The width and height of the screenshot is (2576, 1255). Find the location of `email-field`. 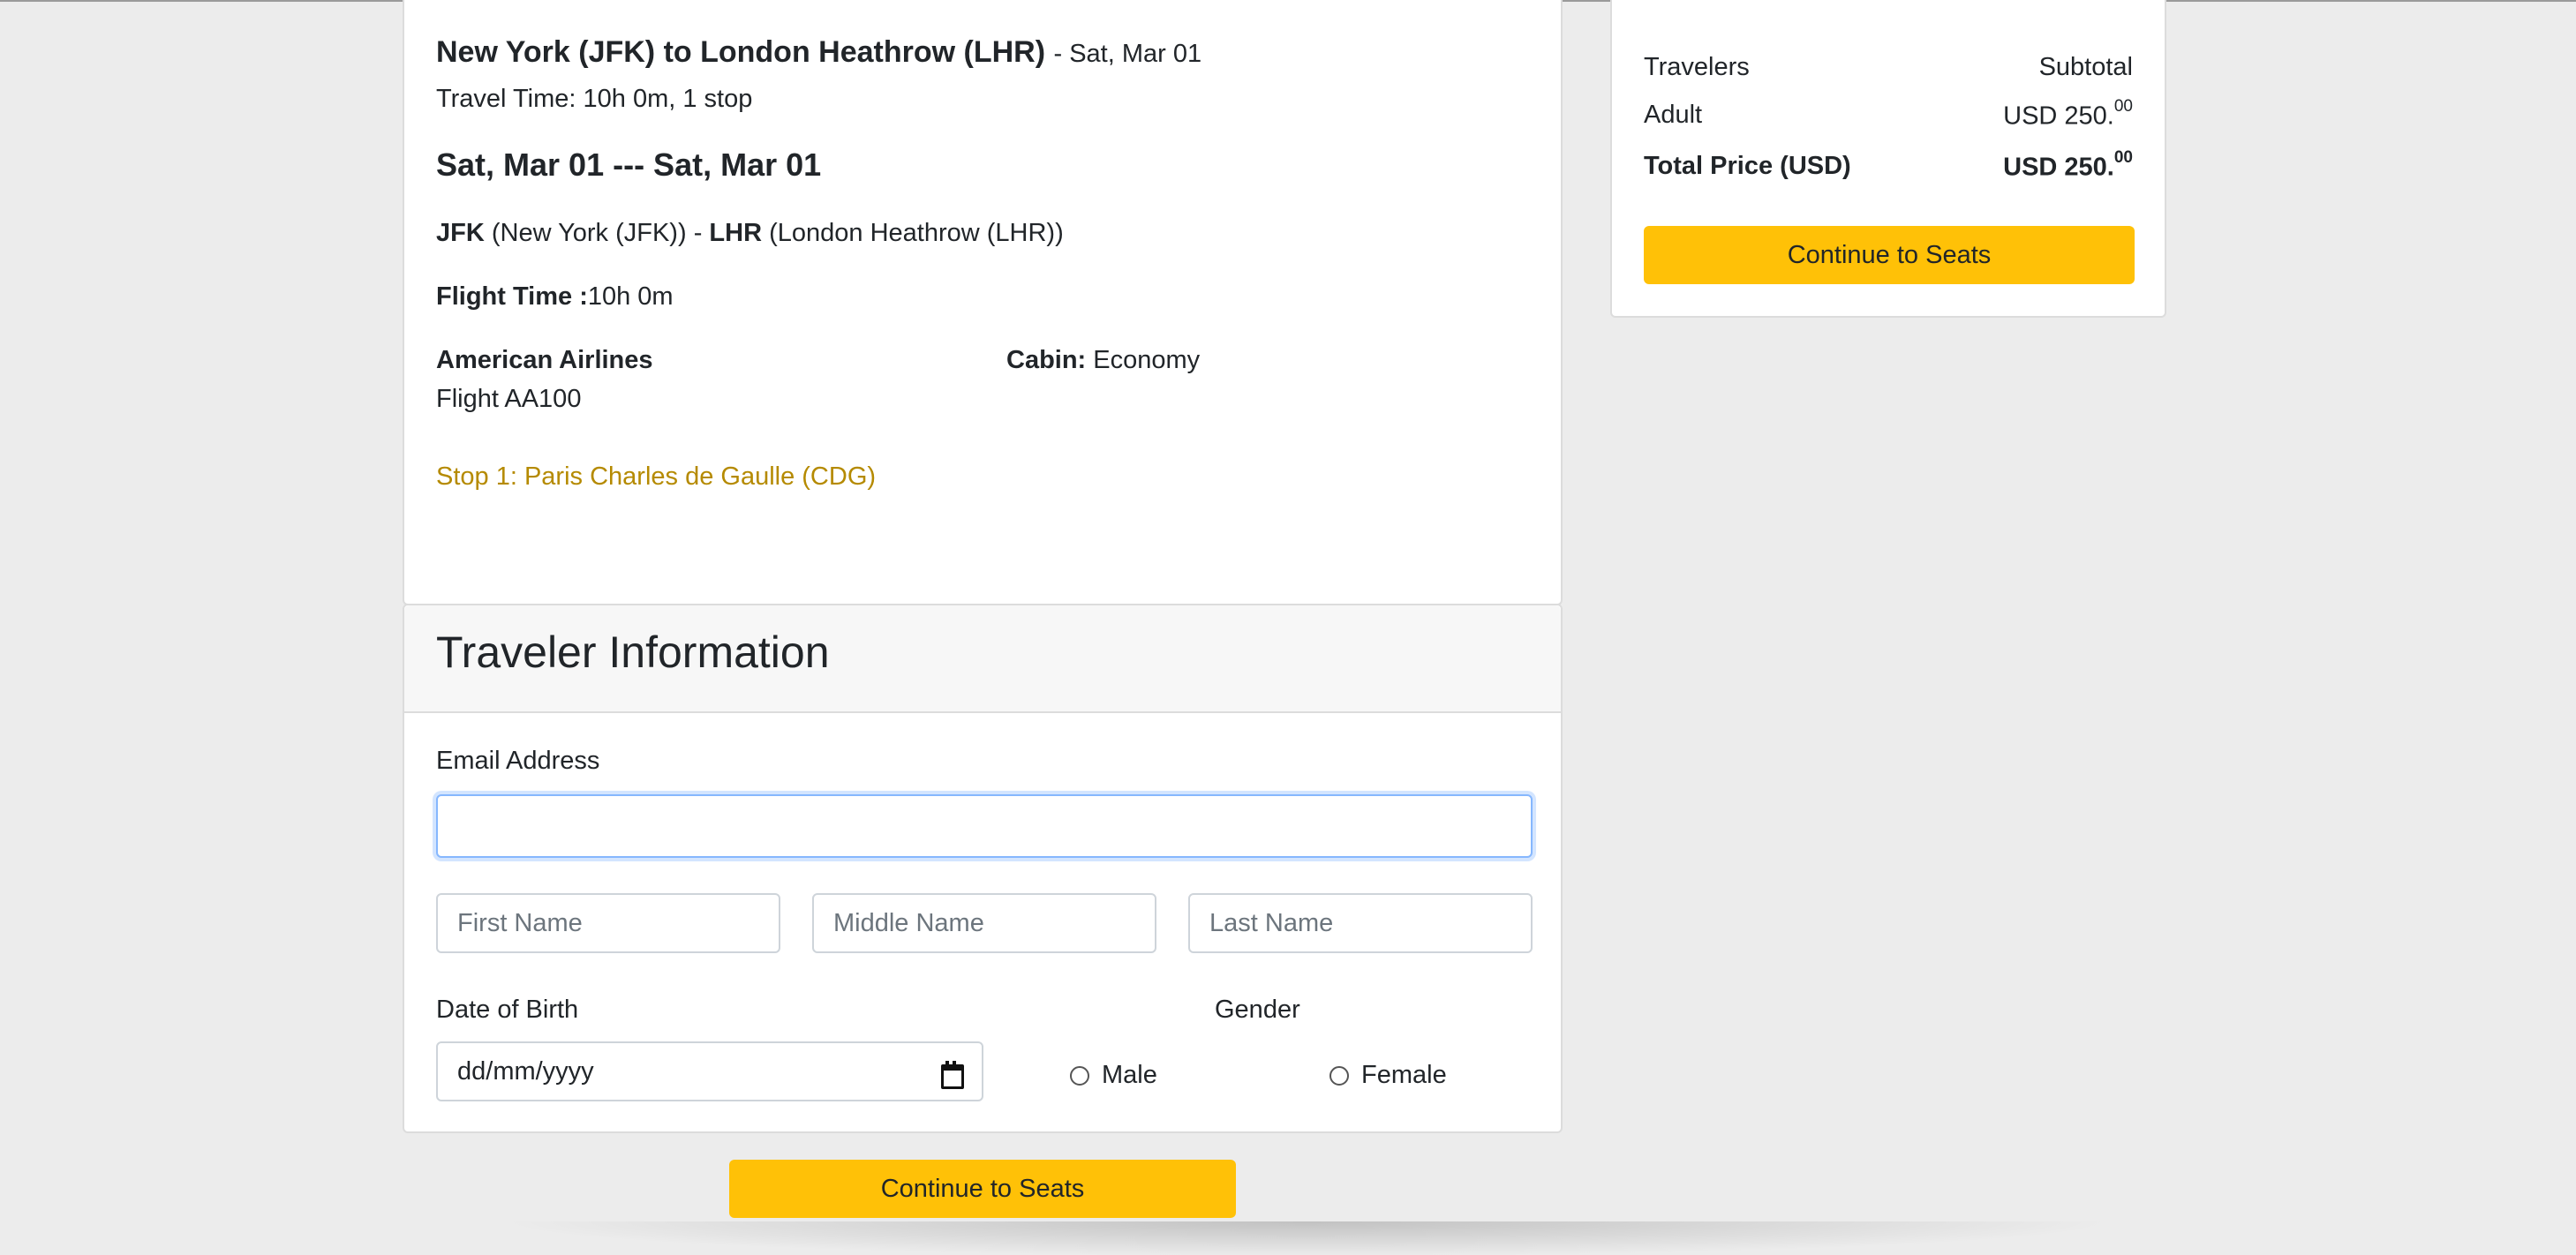

email-field is located at coordinates (985, 826).